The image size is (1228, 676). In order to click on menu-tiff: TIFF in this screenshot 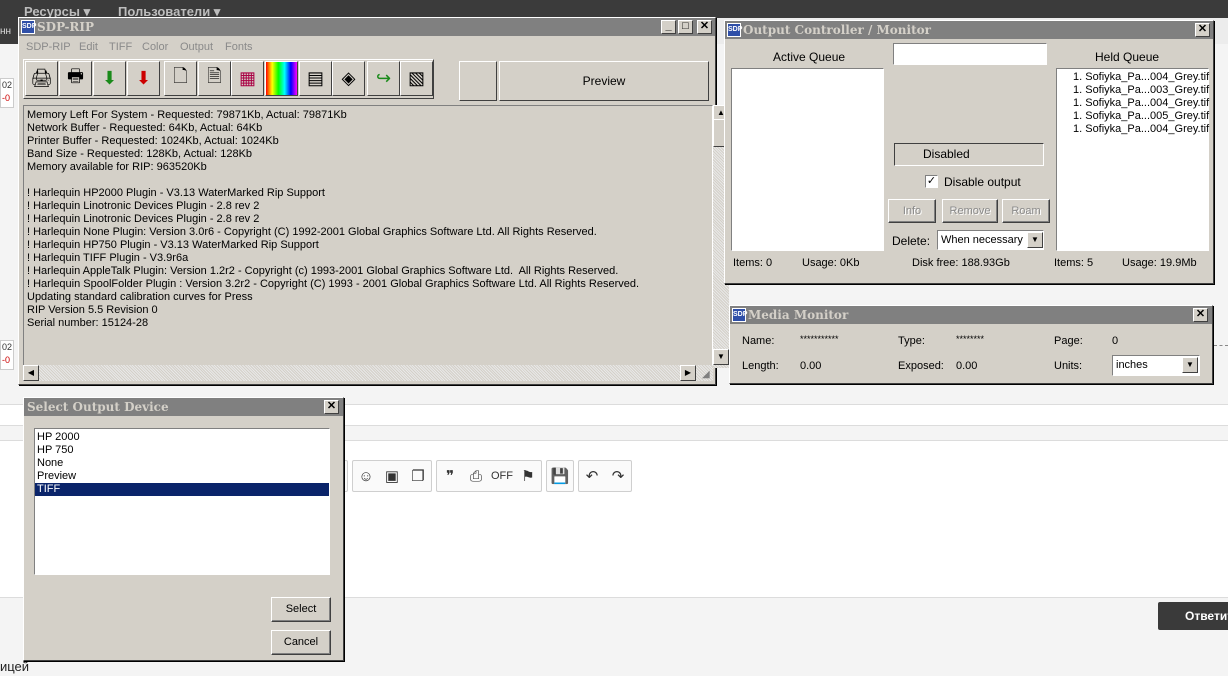, I will do `click(120, 47)`.